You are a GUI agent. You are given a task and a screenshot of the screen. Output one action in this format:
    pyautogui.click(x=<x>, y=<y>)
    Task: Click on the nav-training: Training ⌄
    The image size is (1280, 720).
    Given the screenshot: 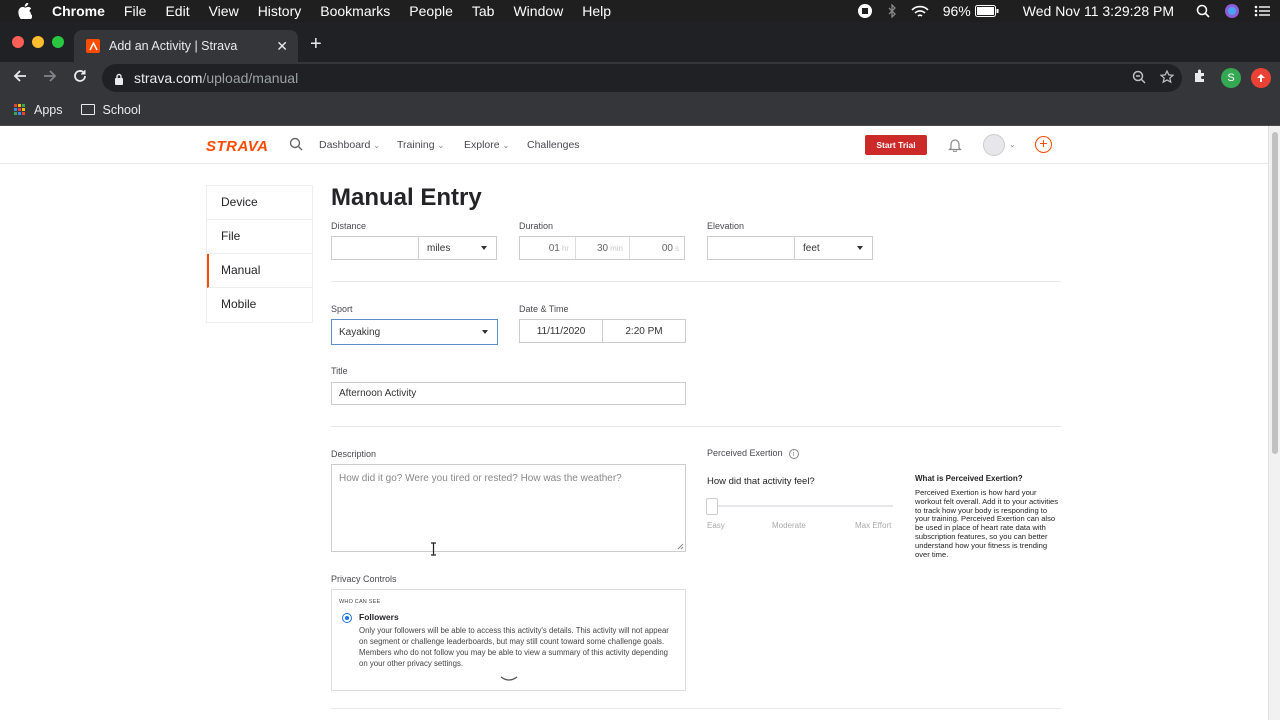 What is the action you would take?
    pyautogui.click(x=420, y=145)
    